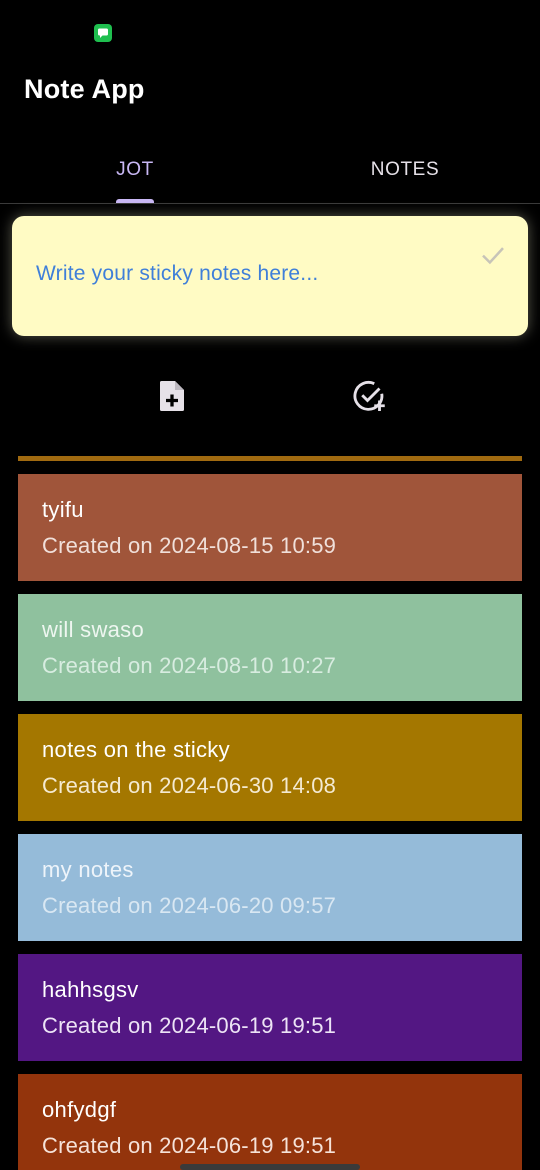 The image size is (540, 1170). I want to click on note-card: will swaso Created on 2024-08-10 10:27, so click(270, 647).